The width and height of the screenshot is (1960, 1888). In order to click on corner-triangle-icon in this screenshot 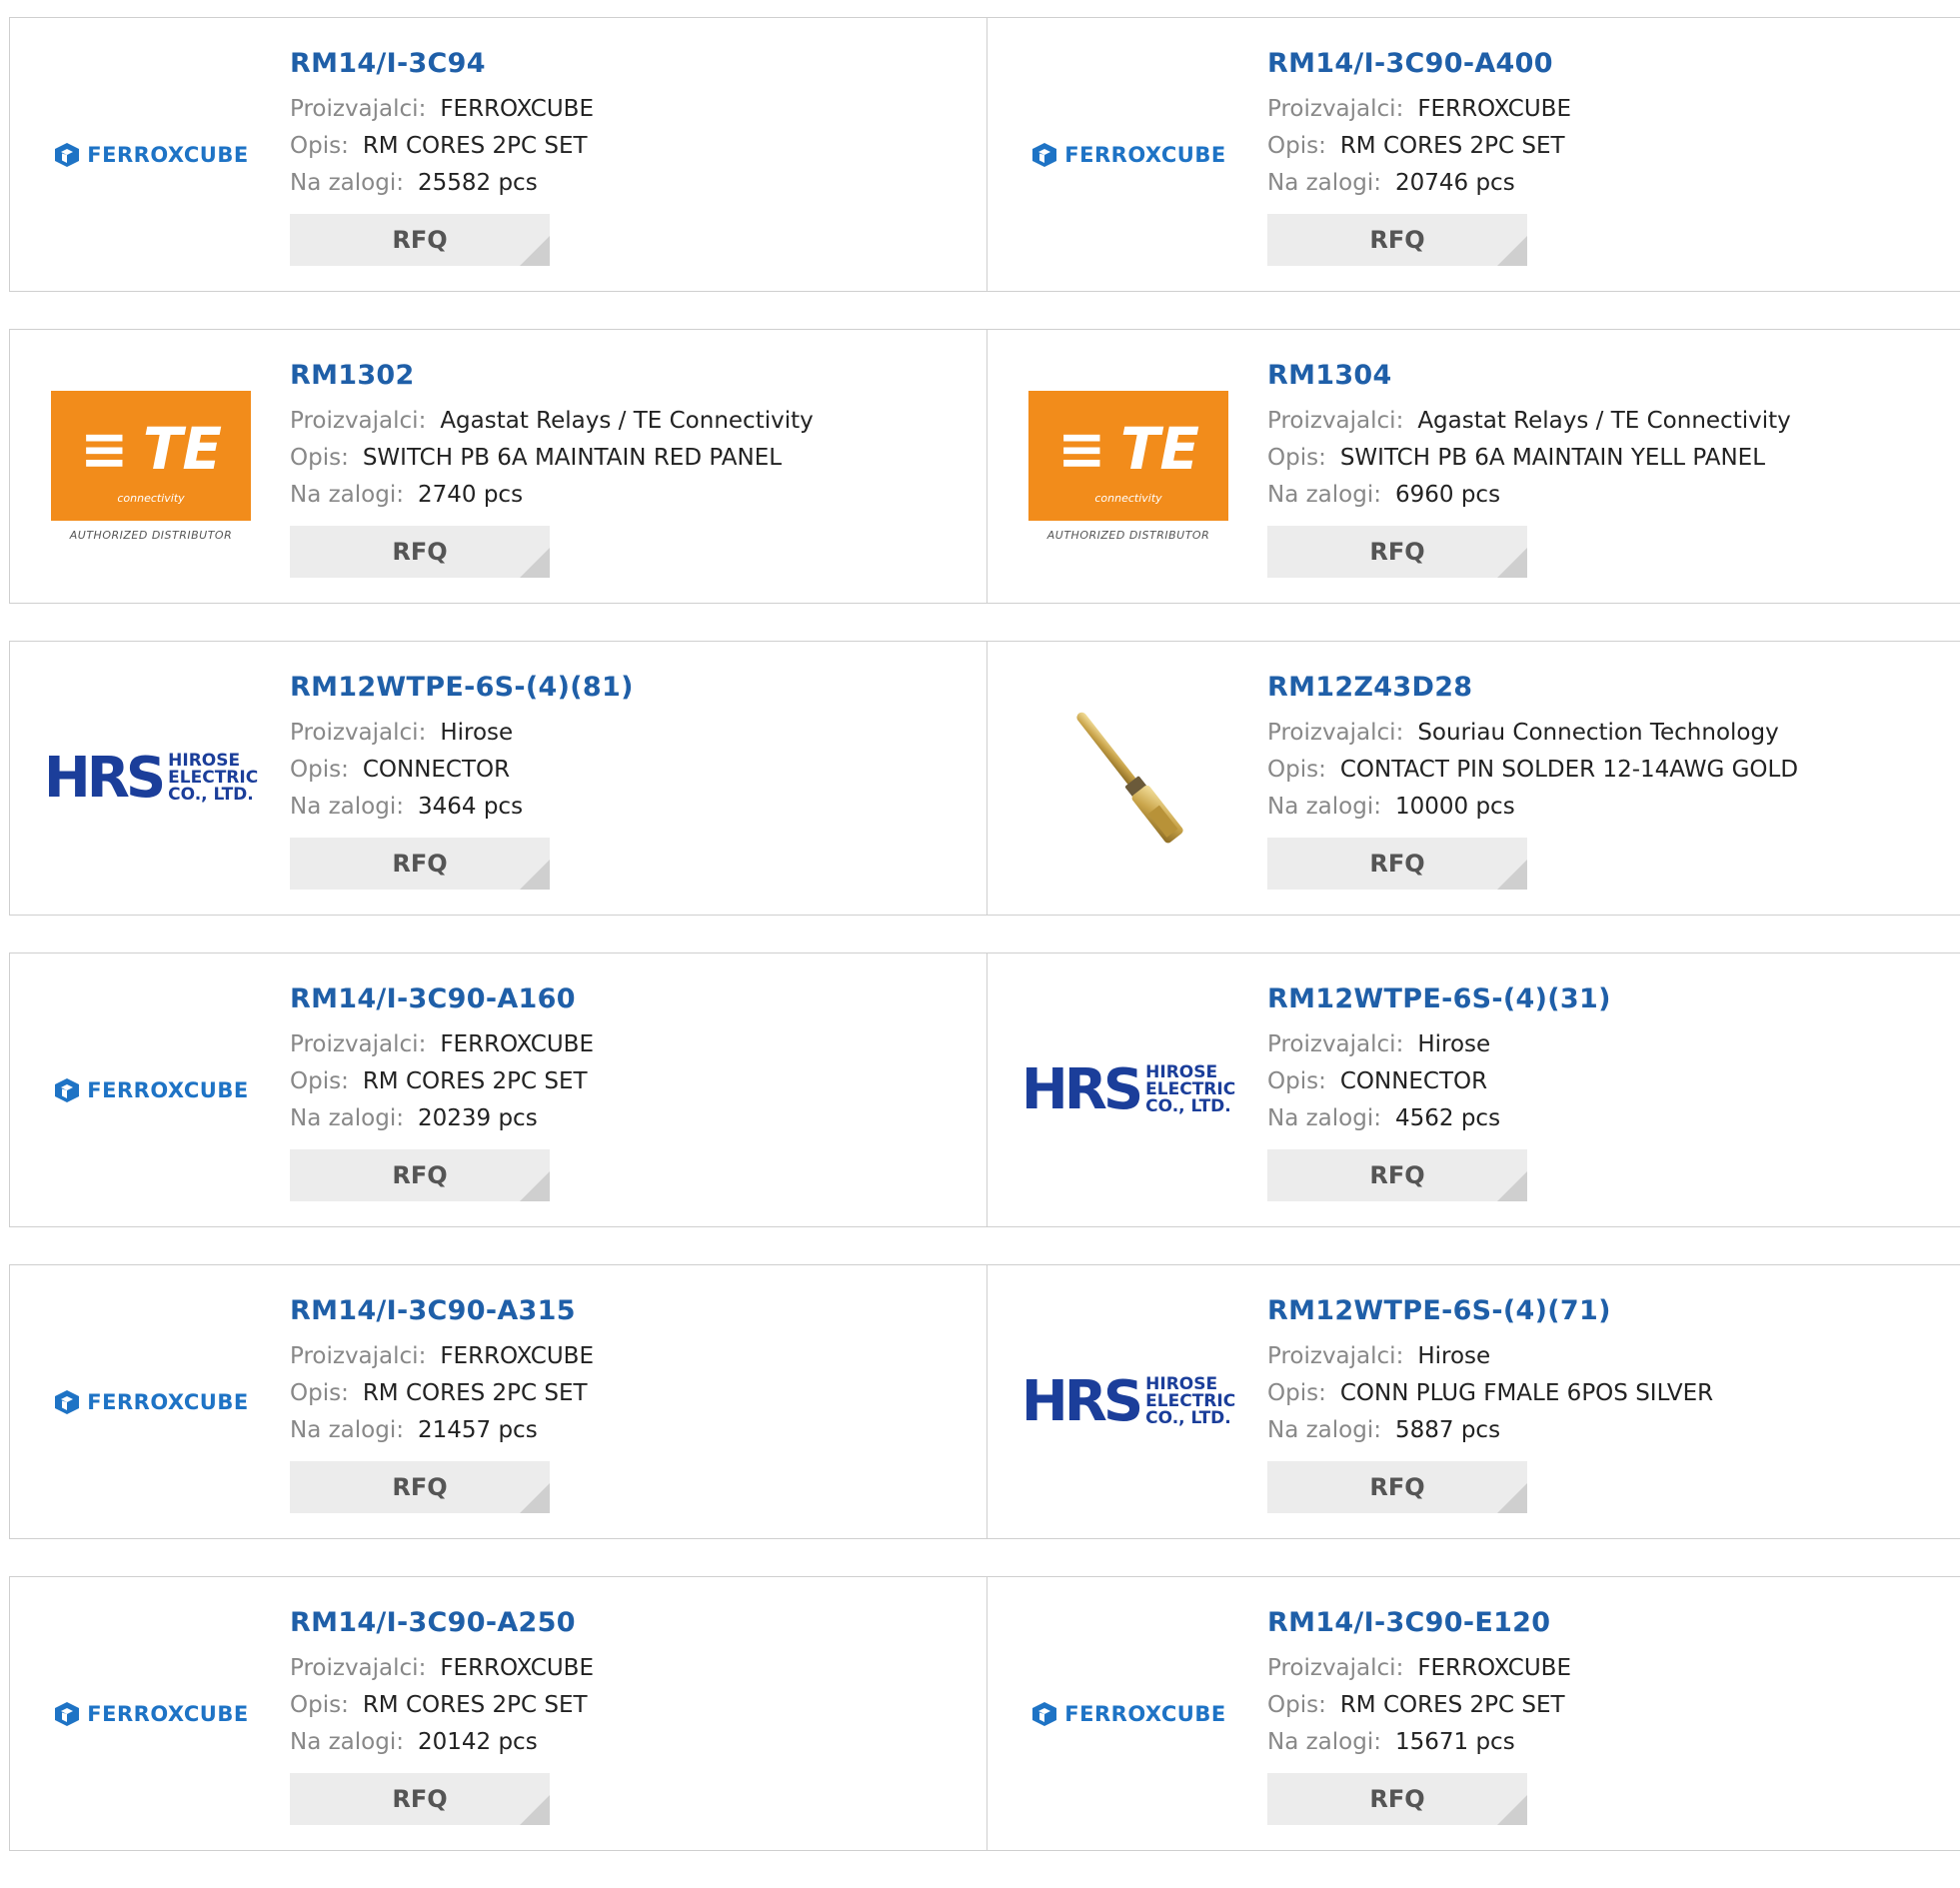, I will do `click(535, 251)`.